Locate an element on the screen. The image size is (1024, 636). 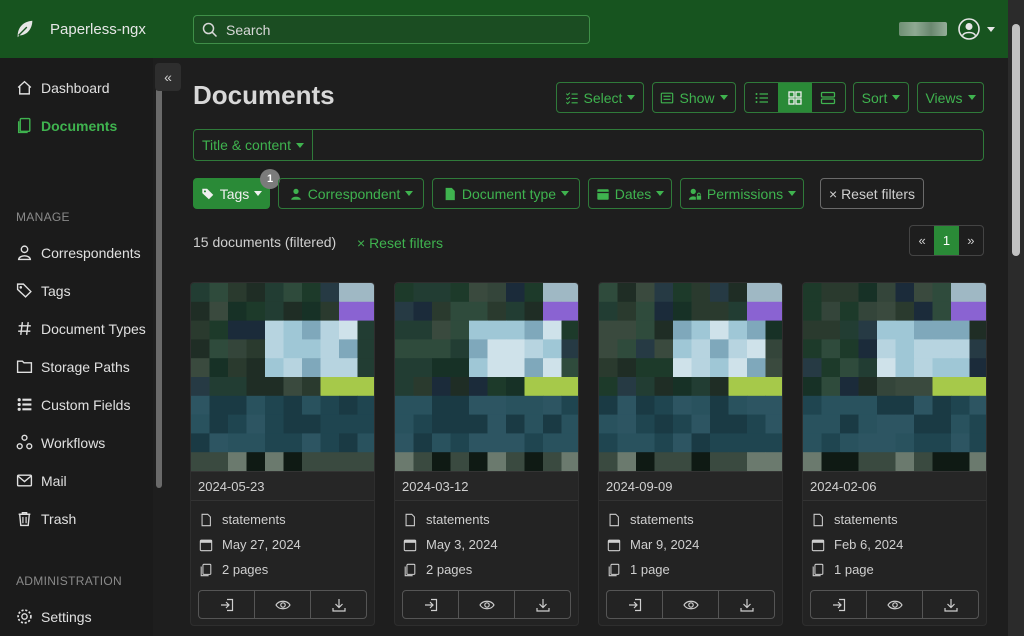
search-input is located at coordinates (396, 29).